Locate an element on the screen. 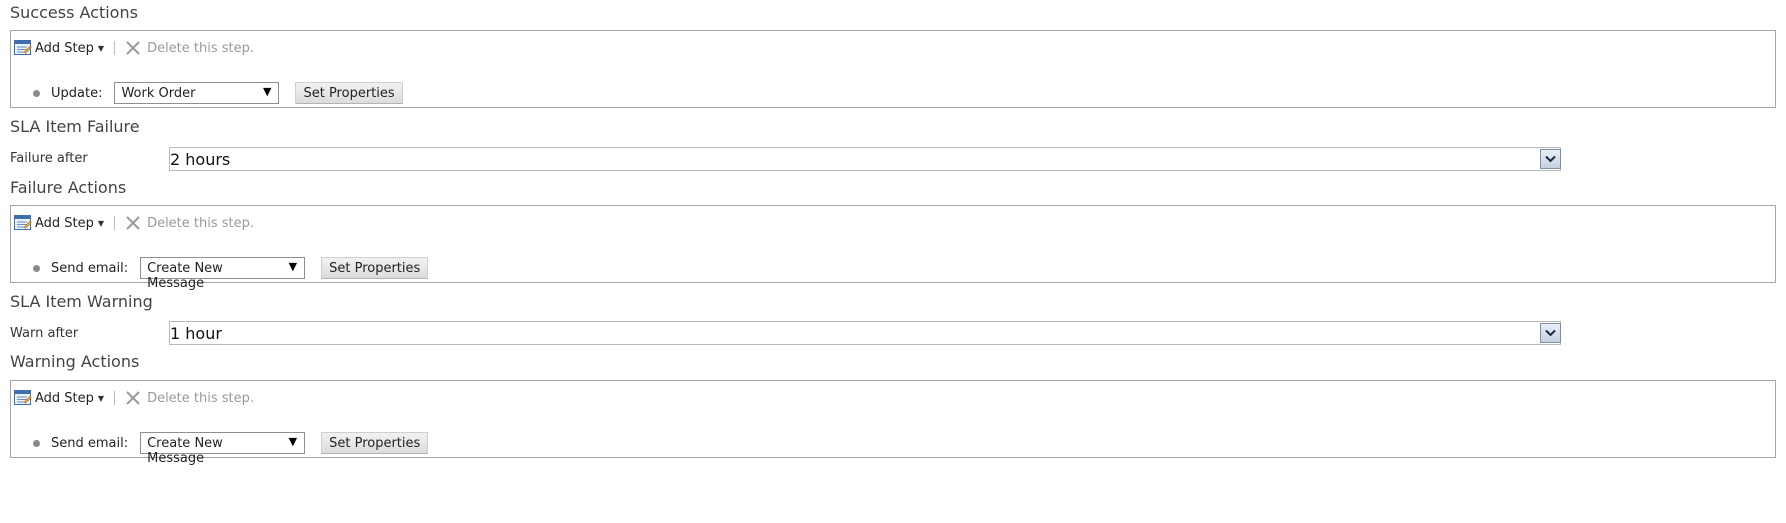 The image size is (1786, 523). success-step-row: Update: Work Order ▼ Set Properties is located at coordinates (218, 93).